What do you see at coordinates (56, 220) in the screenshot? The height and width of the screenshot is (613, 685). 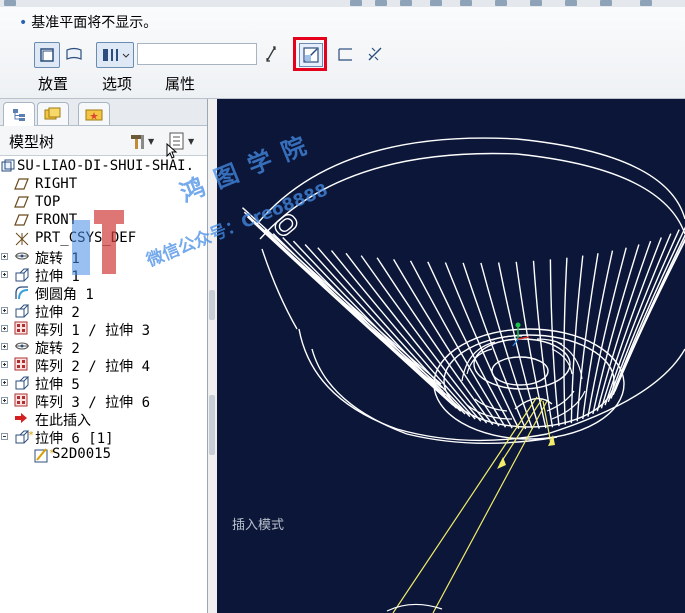 I see `tree-item-label: FRONT` at bounding box center [56, 220].